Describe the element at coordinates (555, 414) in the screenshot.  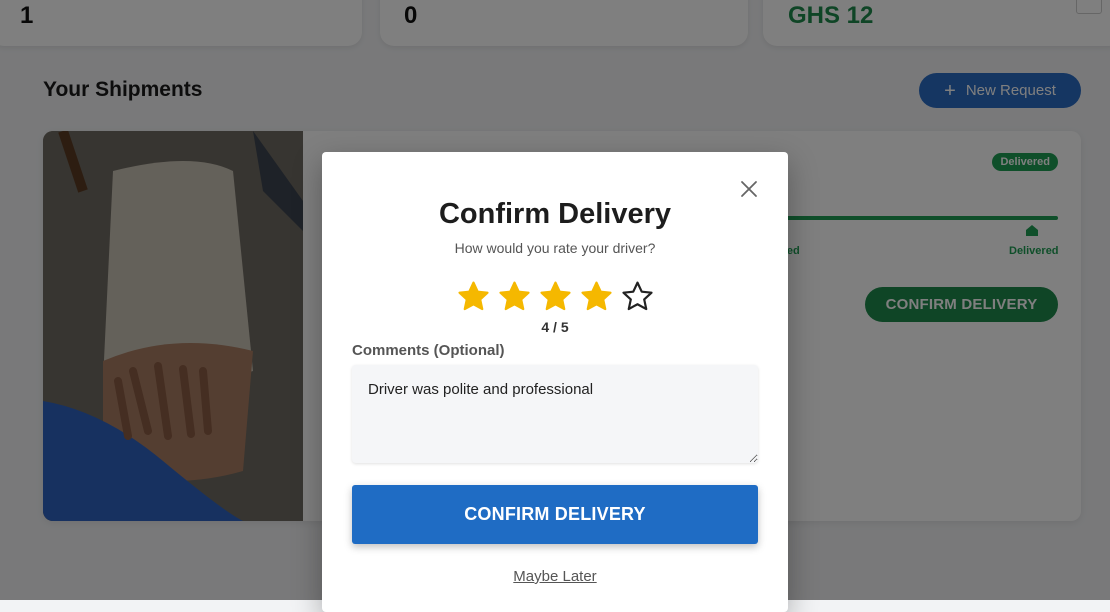
I see `comments-input: Driver was polite and professional` at that location.